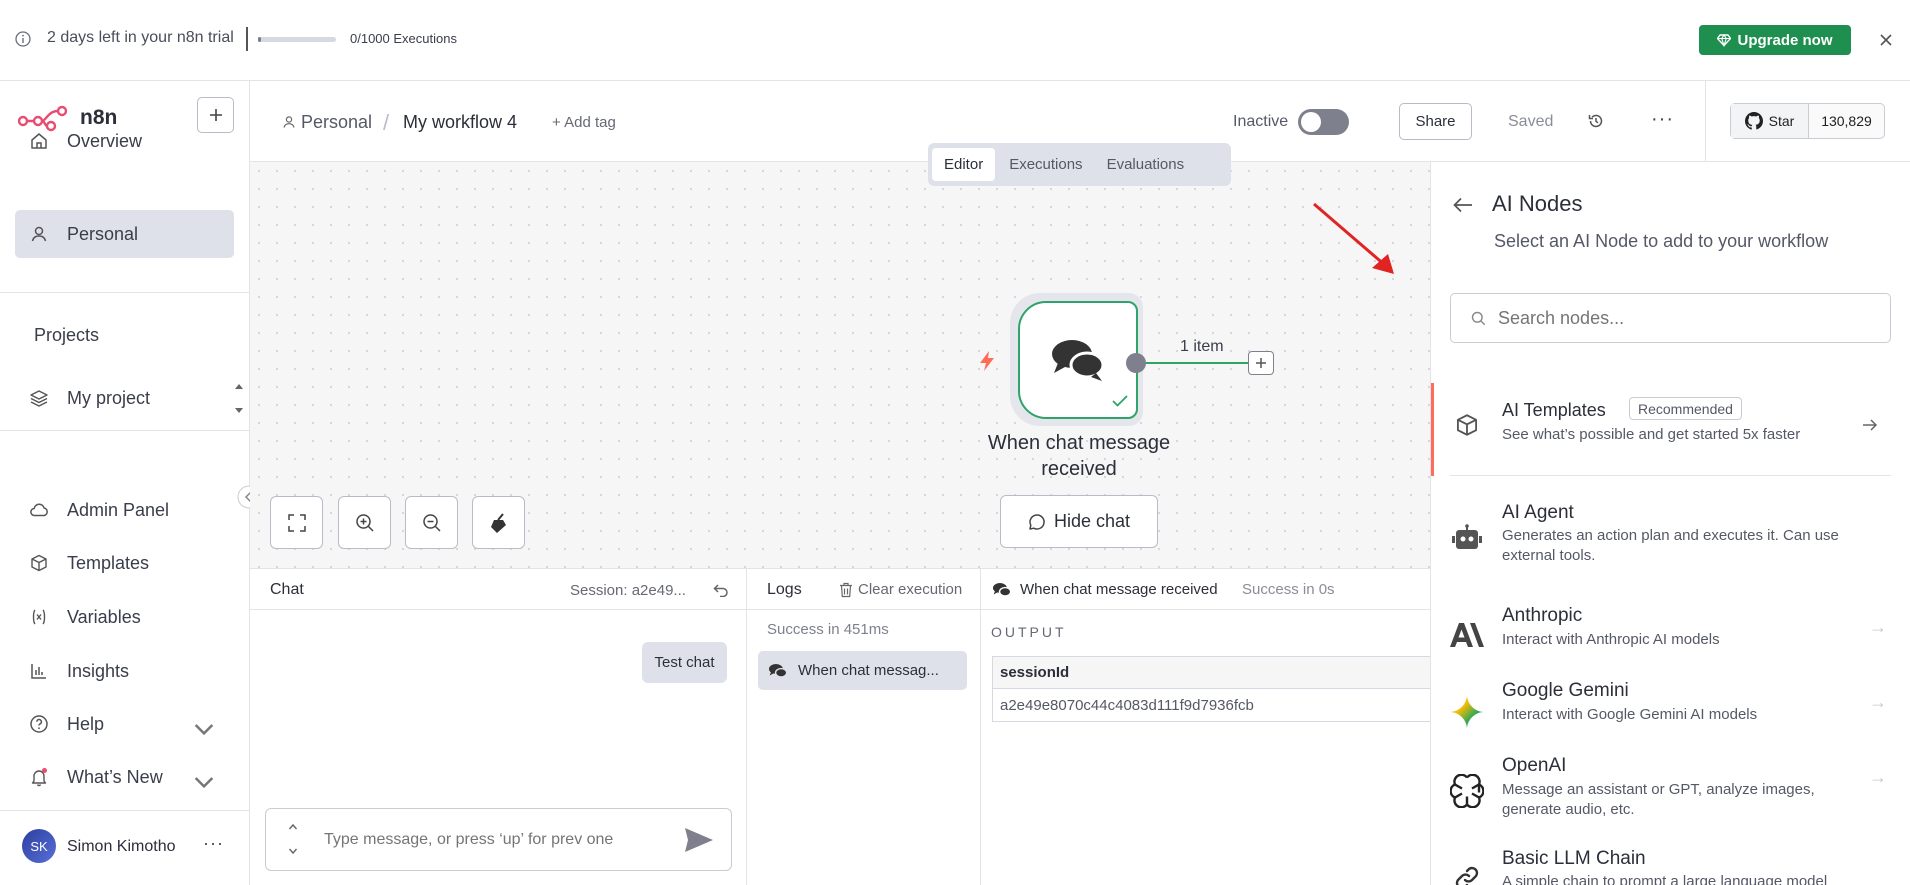 The width and height of the screenshot is (1910, 885). Describe the element at coordinates (39, 724) in the screenshot. I see `help-icon` at that location.